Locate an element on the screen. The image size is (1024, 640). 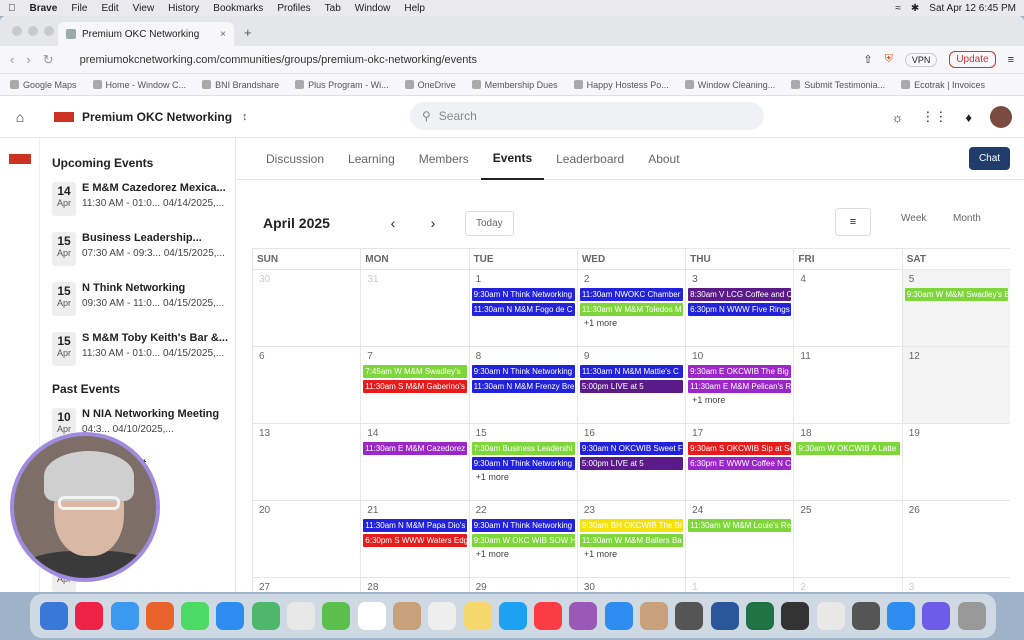
menu-item: Profiles is located at coordinates (293, 8).